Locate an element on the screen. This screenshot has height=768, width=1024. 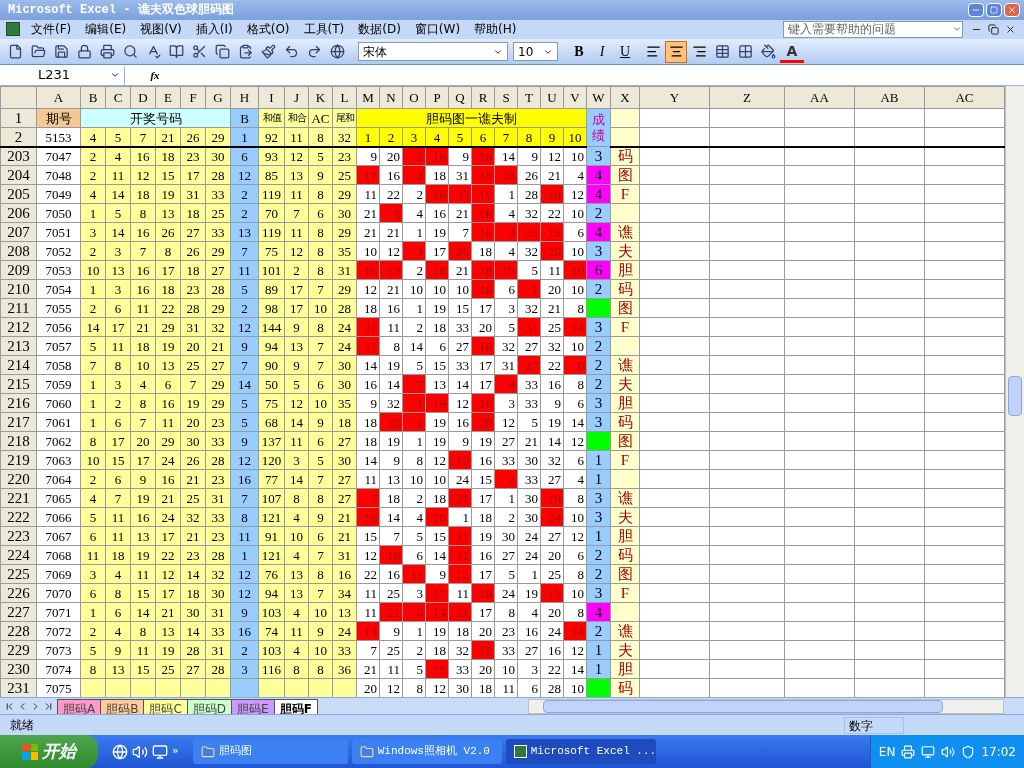
status-mode: 数字 is located at coordinates (874, 725).